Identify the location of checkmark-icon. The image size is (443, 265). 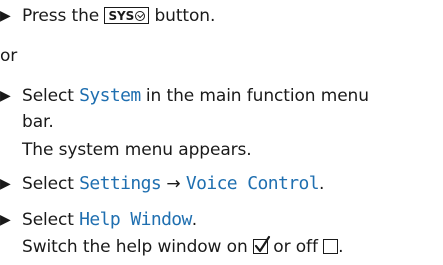
(262, 244).